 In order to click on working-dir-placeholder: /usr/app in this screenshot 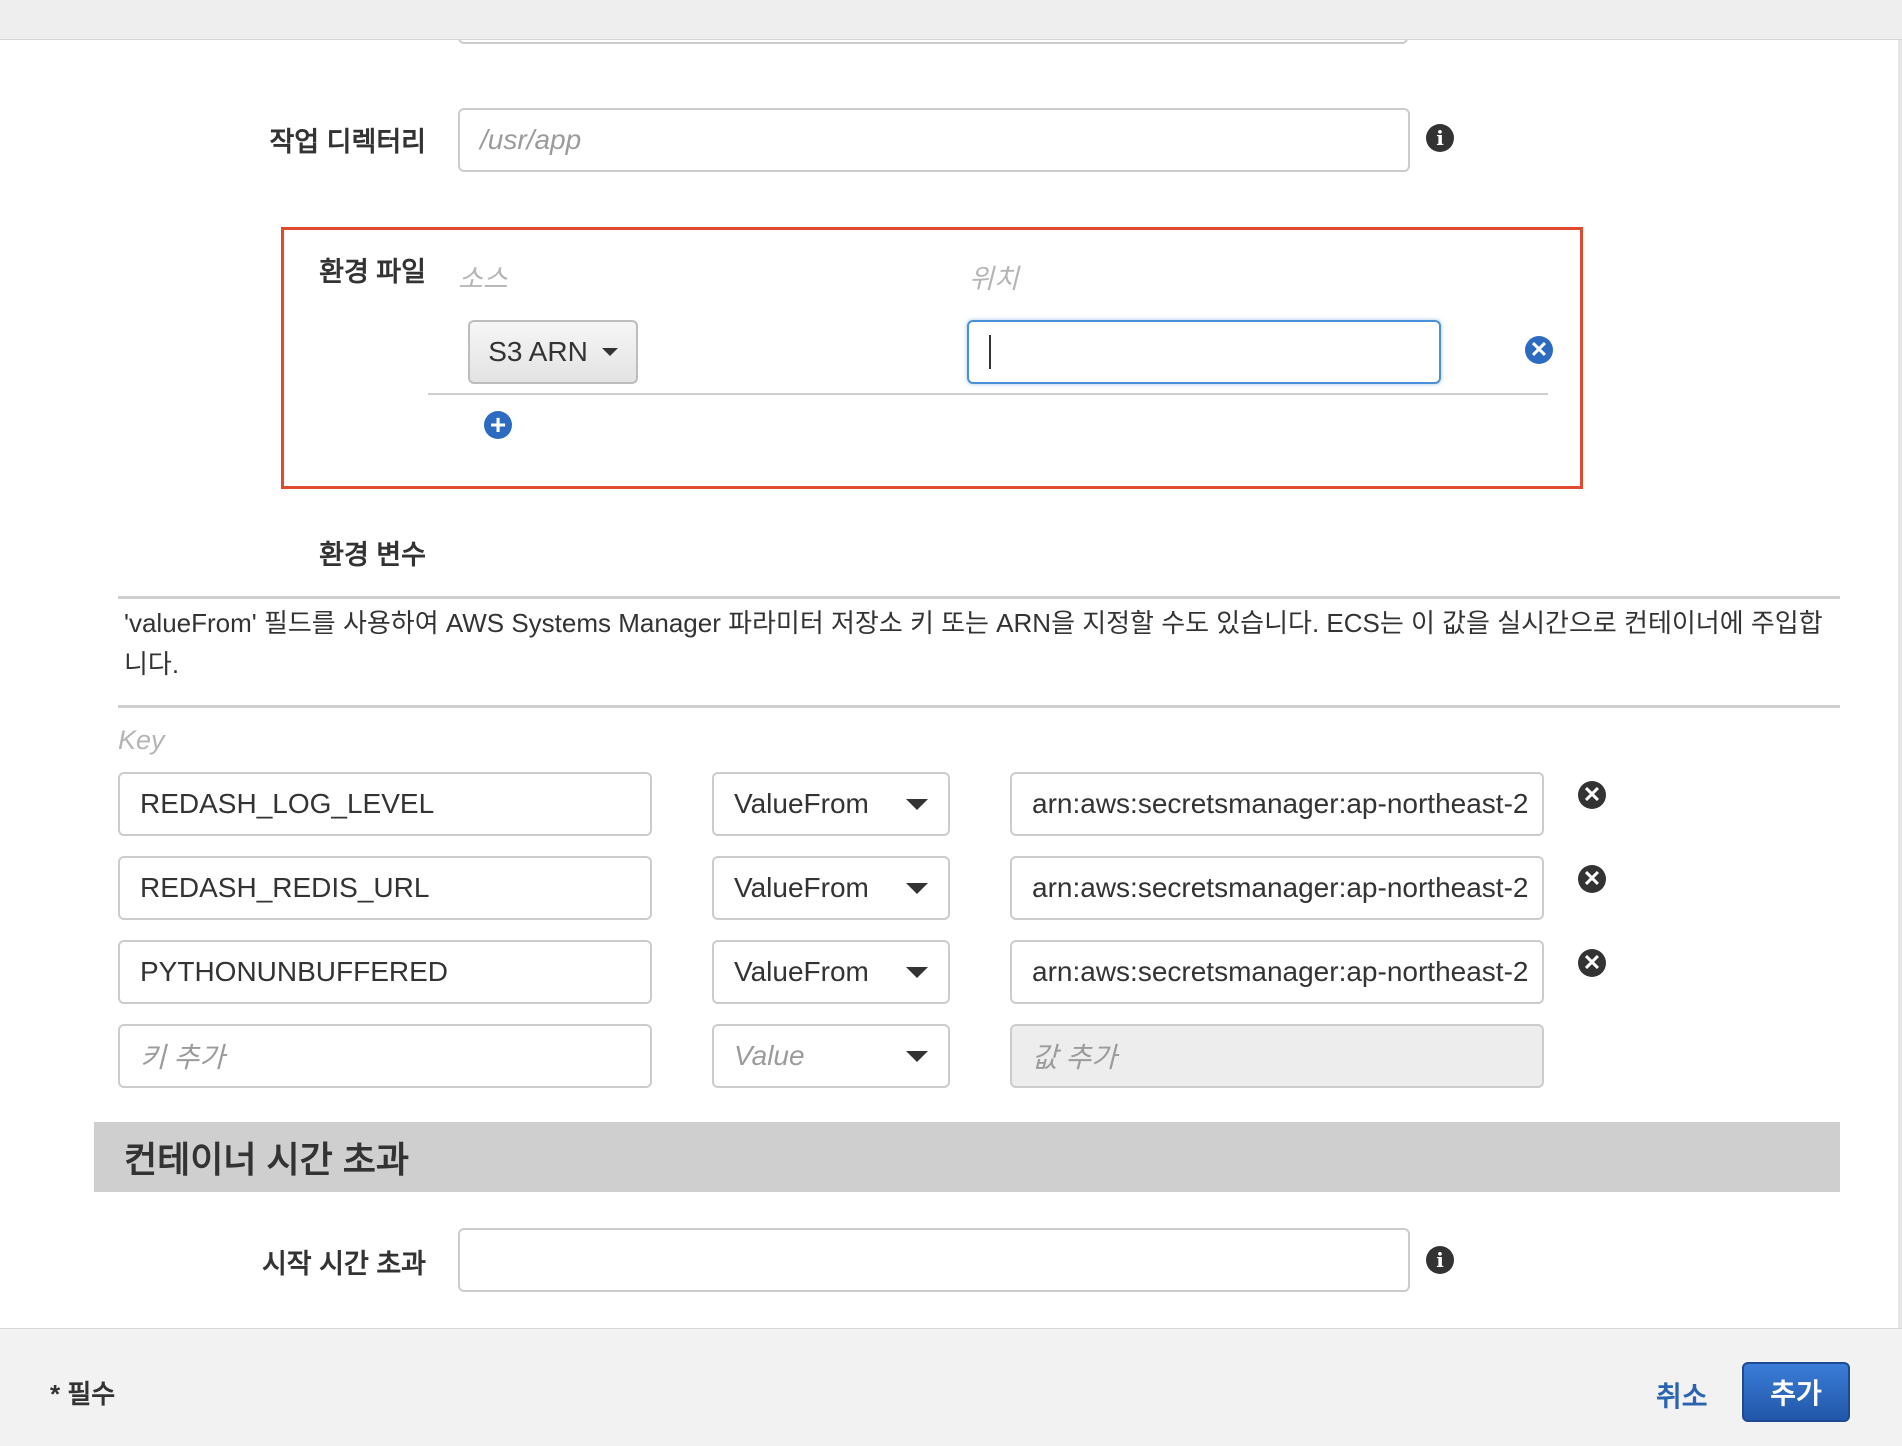, I will do `click(531, 139)`.